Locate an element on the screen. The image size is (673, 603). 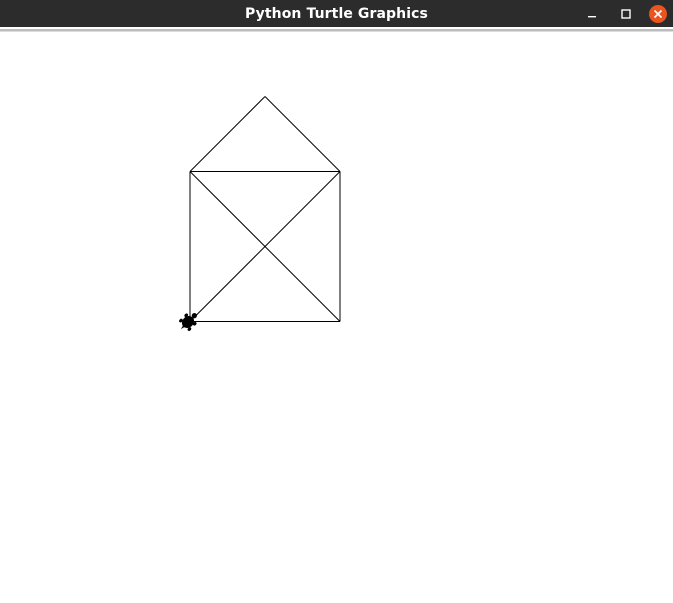
title-bar: Python Turtle Graphics is located at coordinates (336, 13).